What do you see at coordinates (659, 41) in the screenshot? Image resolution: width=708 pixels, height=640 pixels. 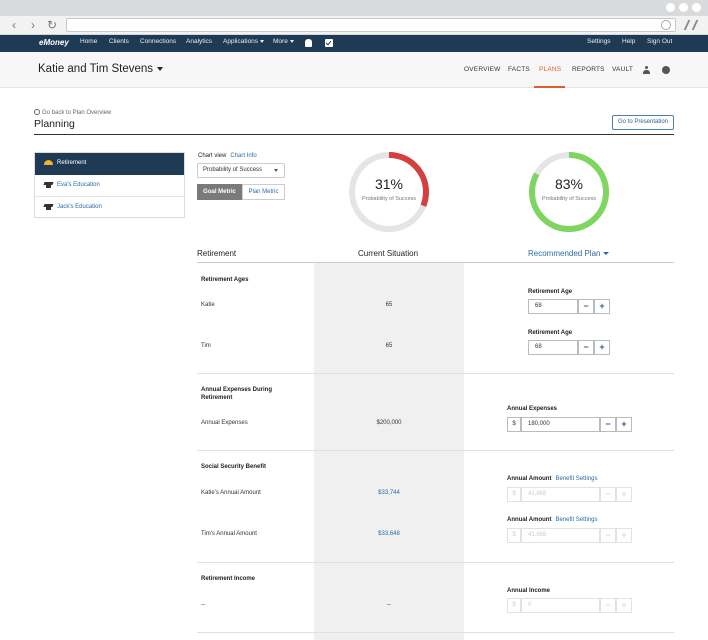 I see `nav-sign-out: Sign Out` at bounding box center [659, 41].